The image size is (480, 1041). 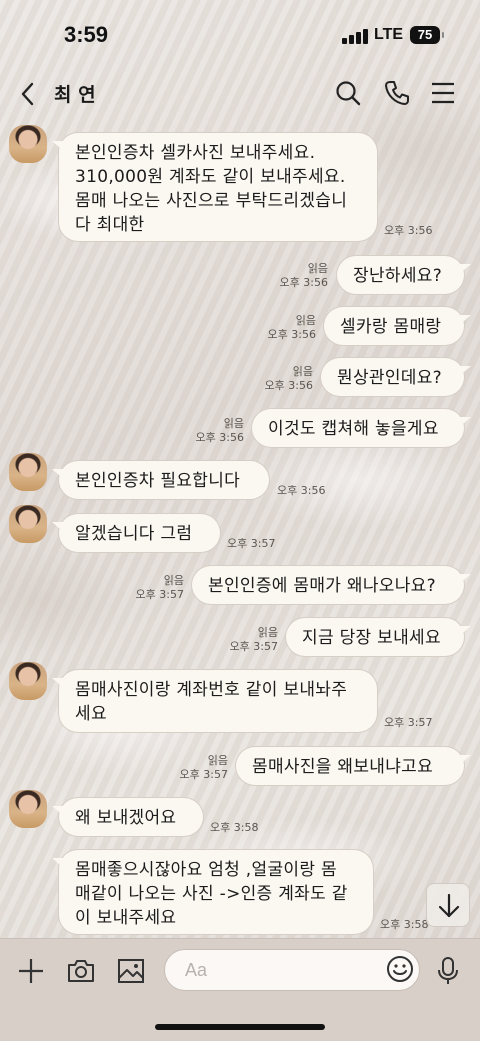 What do you see at coordinates (375, 637) in the screenshot?
I see `outgoing-message: 지금 당장 보내세요` at bounding box center [375, 637].